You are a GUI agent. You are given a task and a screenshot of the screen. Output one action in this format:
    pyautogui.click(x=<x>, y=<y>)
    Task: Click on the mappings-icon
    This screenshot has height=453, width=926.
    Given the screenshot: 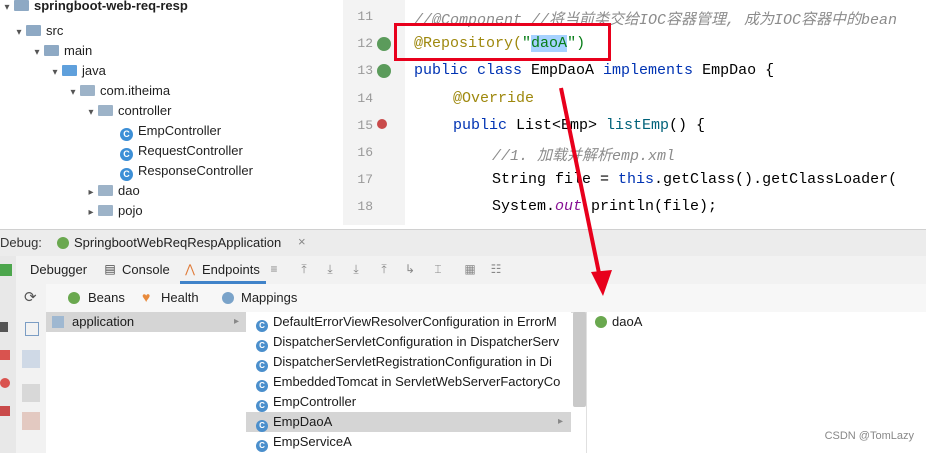 What is the action you would take?
    pyautogui.click(x=228, y=298)
    